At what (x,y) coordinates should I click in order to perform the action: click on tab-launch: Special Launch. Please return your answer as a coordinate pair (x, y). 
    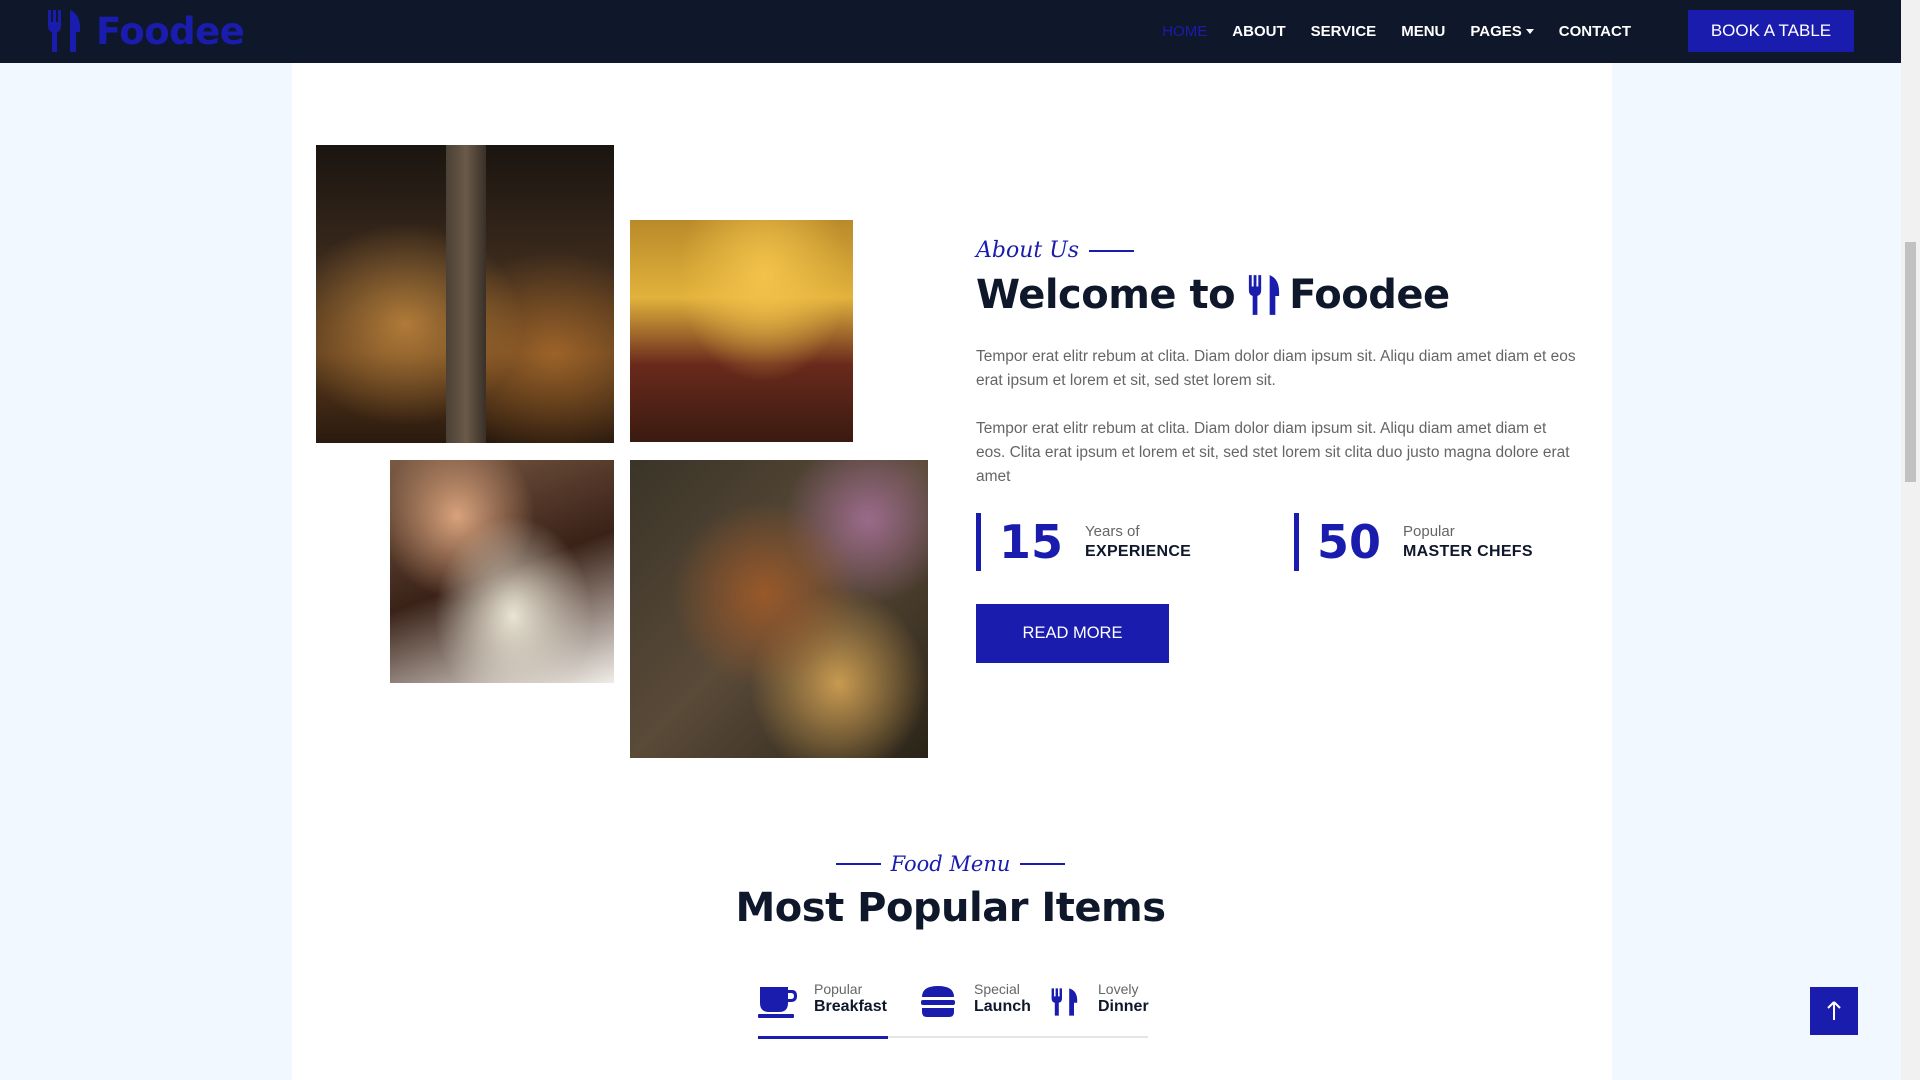
    Looking at the image, I should click on (974, 1009).